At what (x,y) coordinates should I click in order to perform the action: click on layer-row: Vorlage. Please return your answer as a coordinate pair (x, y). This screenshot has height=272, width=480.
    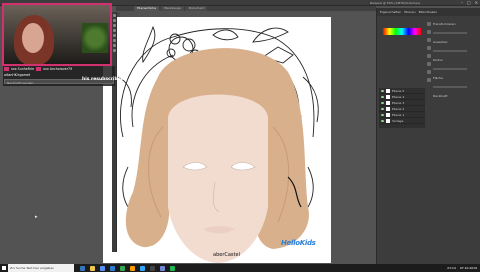
    Looking at the image, I should click on (402, 121).